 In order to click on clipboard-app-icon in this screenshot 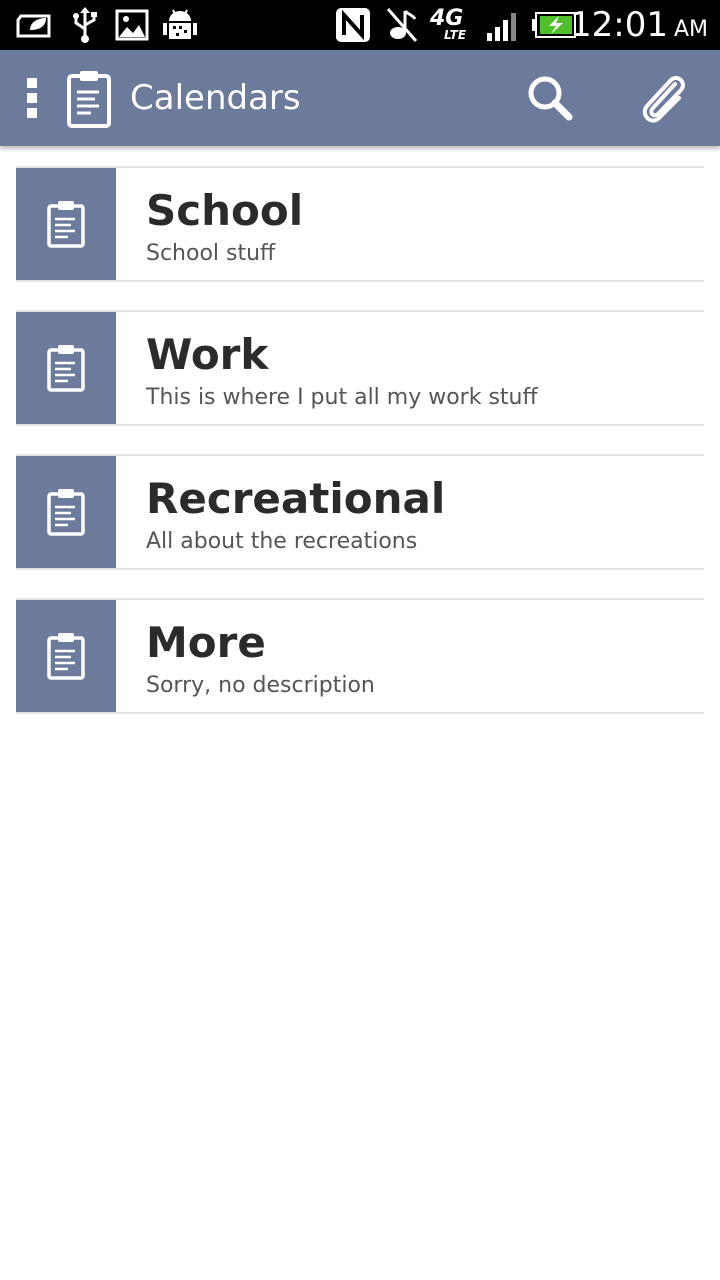, I will do `click(89, 98)`.